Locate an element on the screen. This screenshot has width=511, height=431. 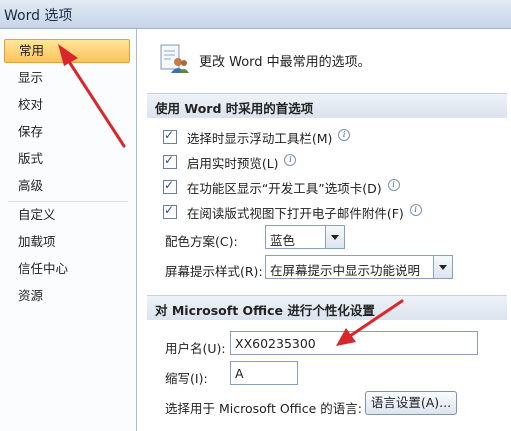
email-attachments-label: 在阅读版式视图下打开电子邮件附件(F) is located at coordinates (295, 213).